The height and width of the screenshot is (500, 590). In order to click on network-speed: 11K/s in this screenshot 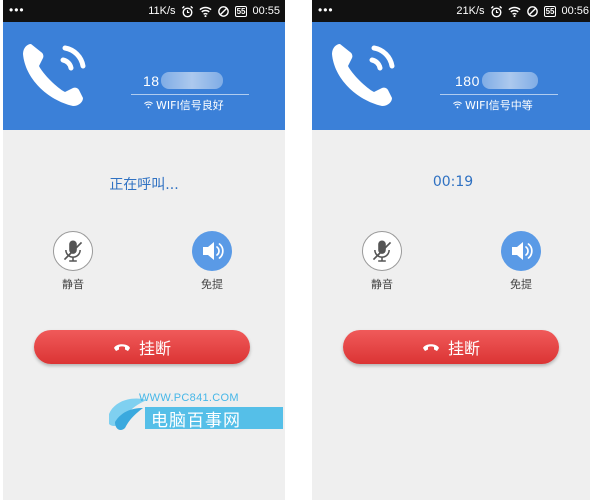, I will do `click(162, 11)`.